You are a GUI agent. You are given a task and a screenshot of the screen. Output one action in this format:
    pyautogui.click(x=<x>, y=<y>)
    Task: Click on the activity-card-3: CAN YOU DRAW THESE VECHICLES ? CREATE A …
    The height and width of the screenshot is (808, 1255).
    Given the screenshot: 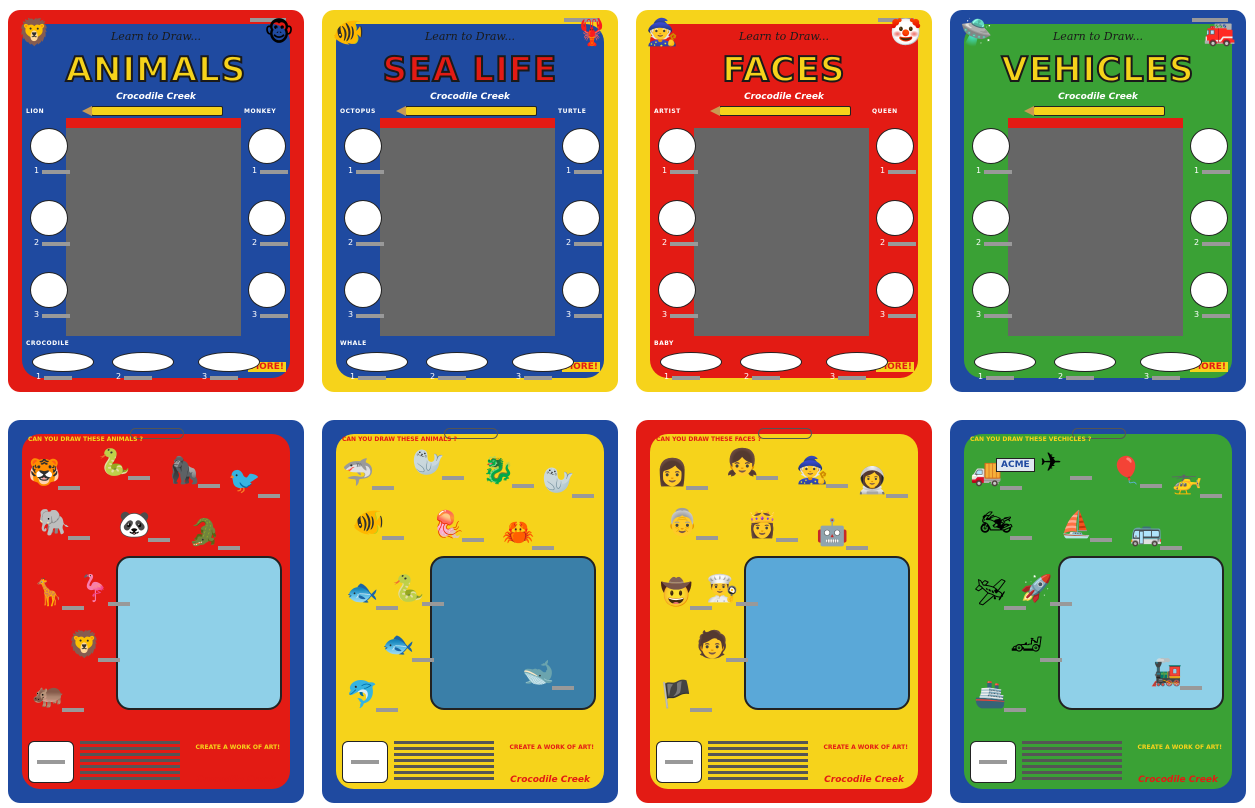 What is the action you would take?
    pyautogui.click(x=1098, y=611)
    